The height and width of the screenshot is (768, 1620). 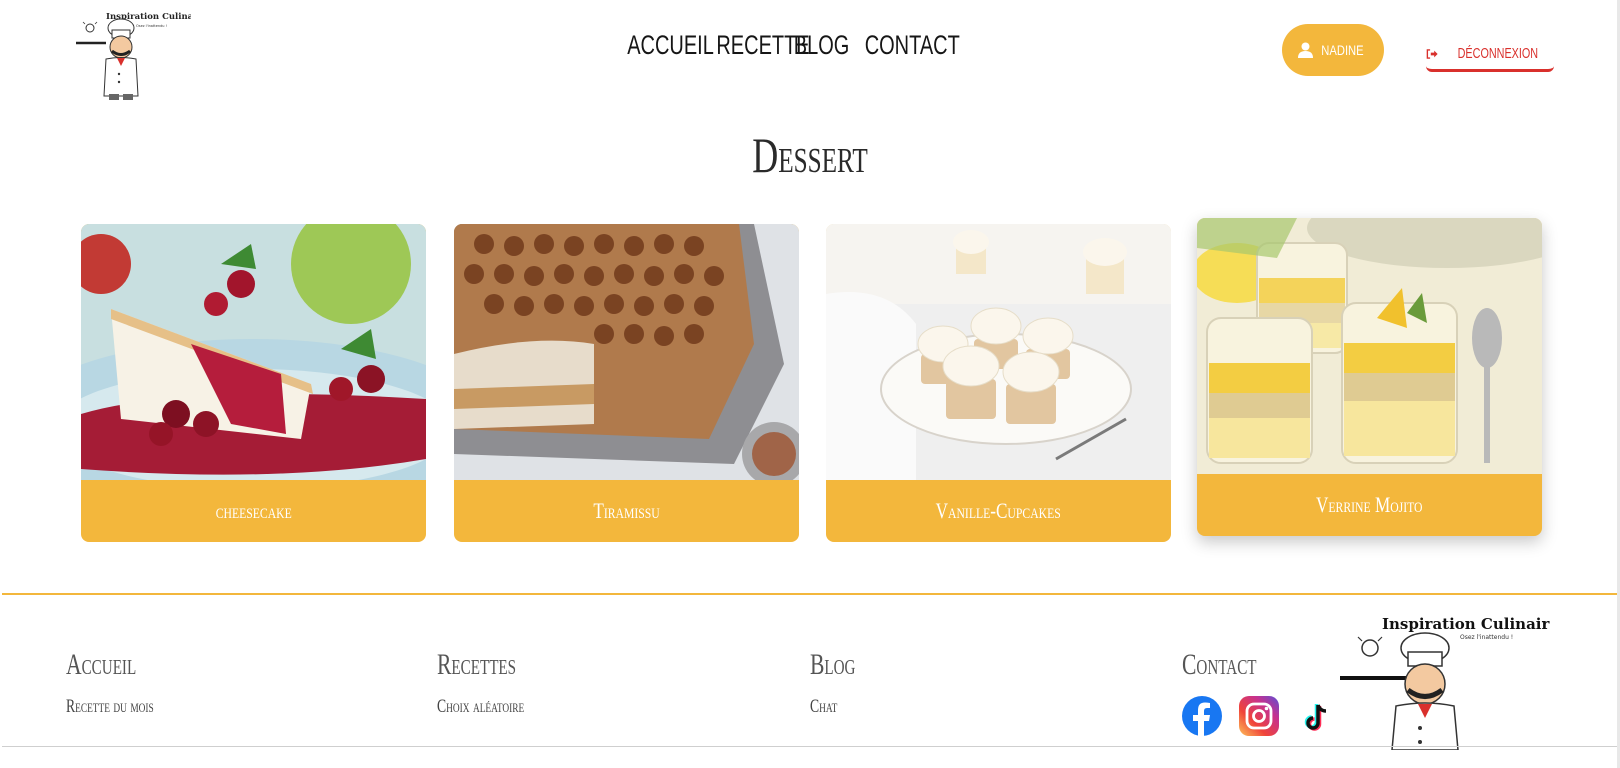 What do you see at coordinates (626, 510) in the screenshot?
I see `card-label: Tiramissu` at bounding box center [626, 510].